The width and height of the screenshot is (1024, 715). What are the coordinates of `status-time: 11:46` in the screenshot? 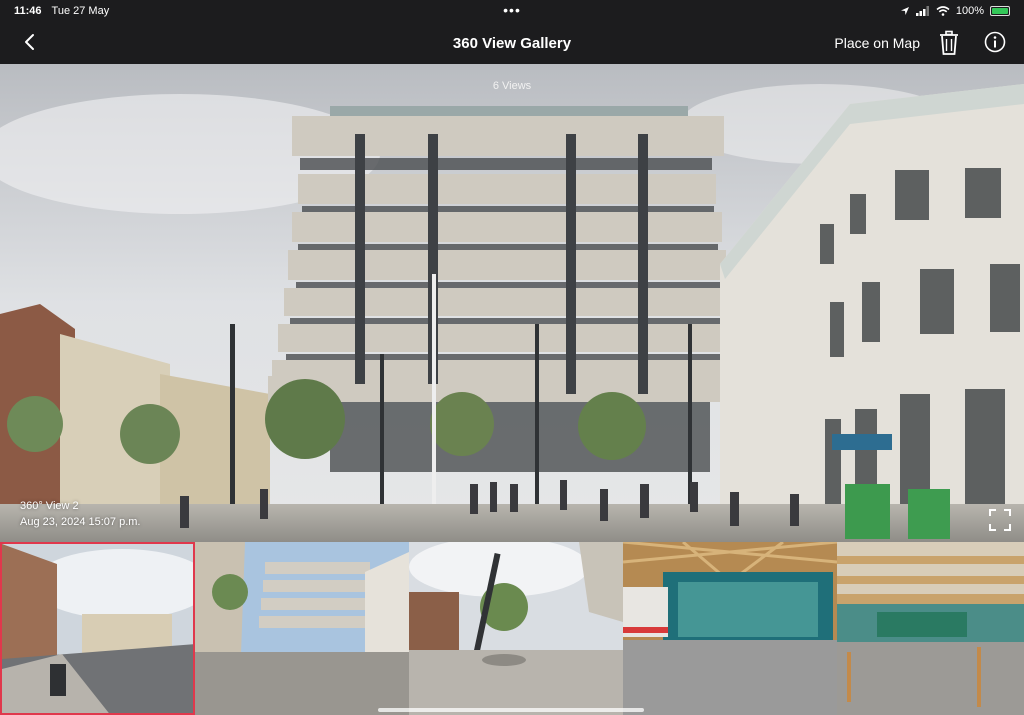 It's located at (28, 11).